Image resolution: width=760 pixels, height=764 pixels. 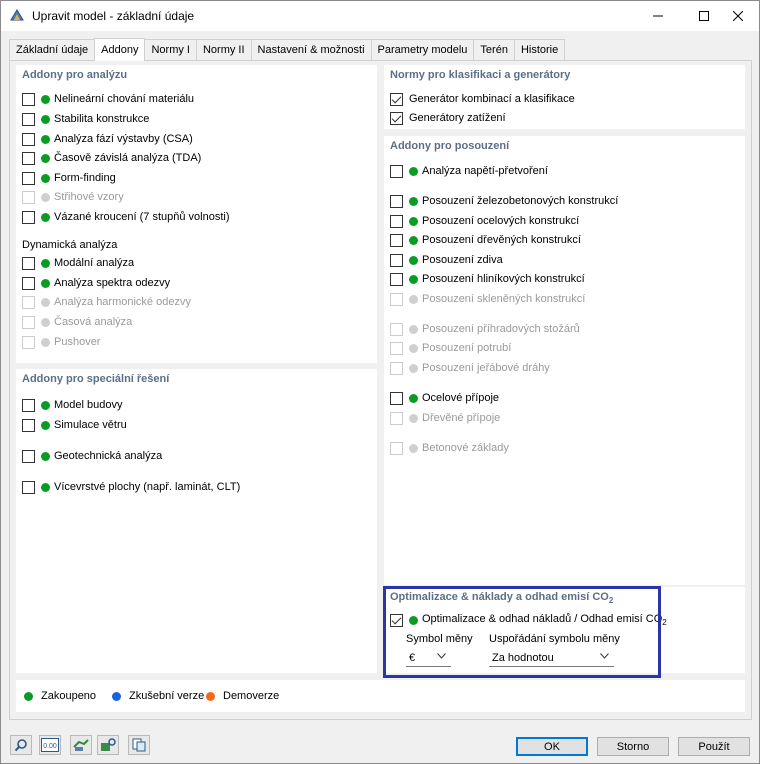 What do you see at coordinates (78, 263) in the screenshot?
I see `addon-modal-analysis: Modální analýza` at bounding box center [78, 263].